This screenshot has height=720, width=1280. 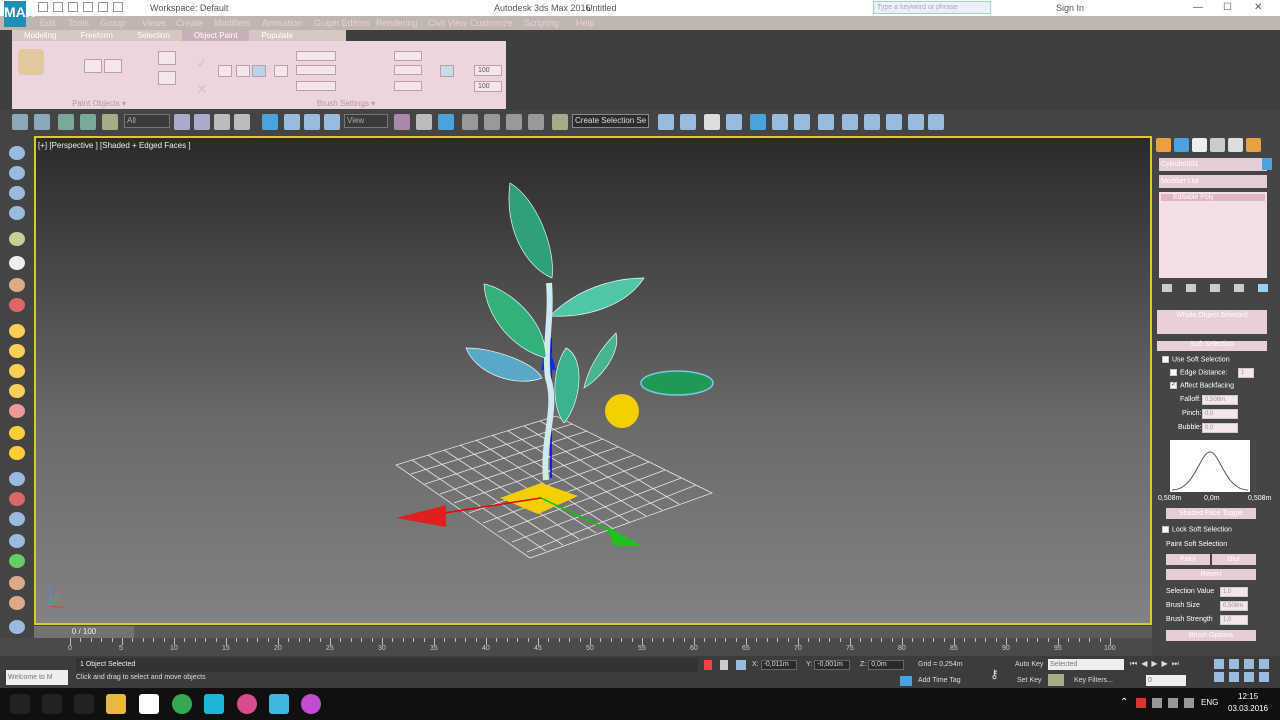 I want to click on falloff-spinner: 0,508m, so click(x=1220, y=400).